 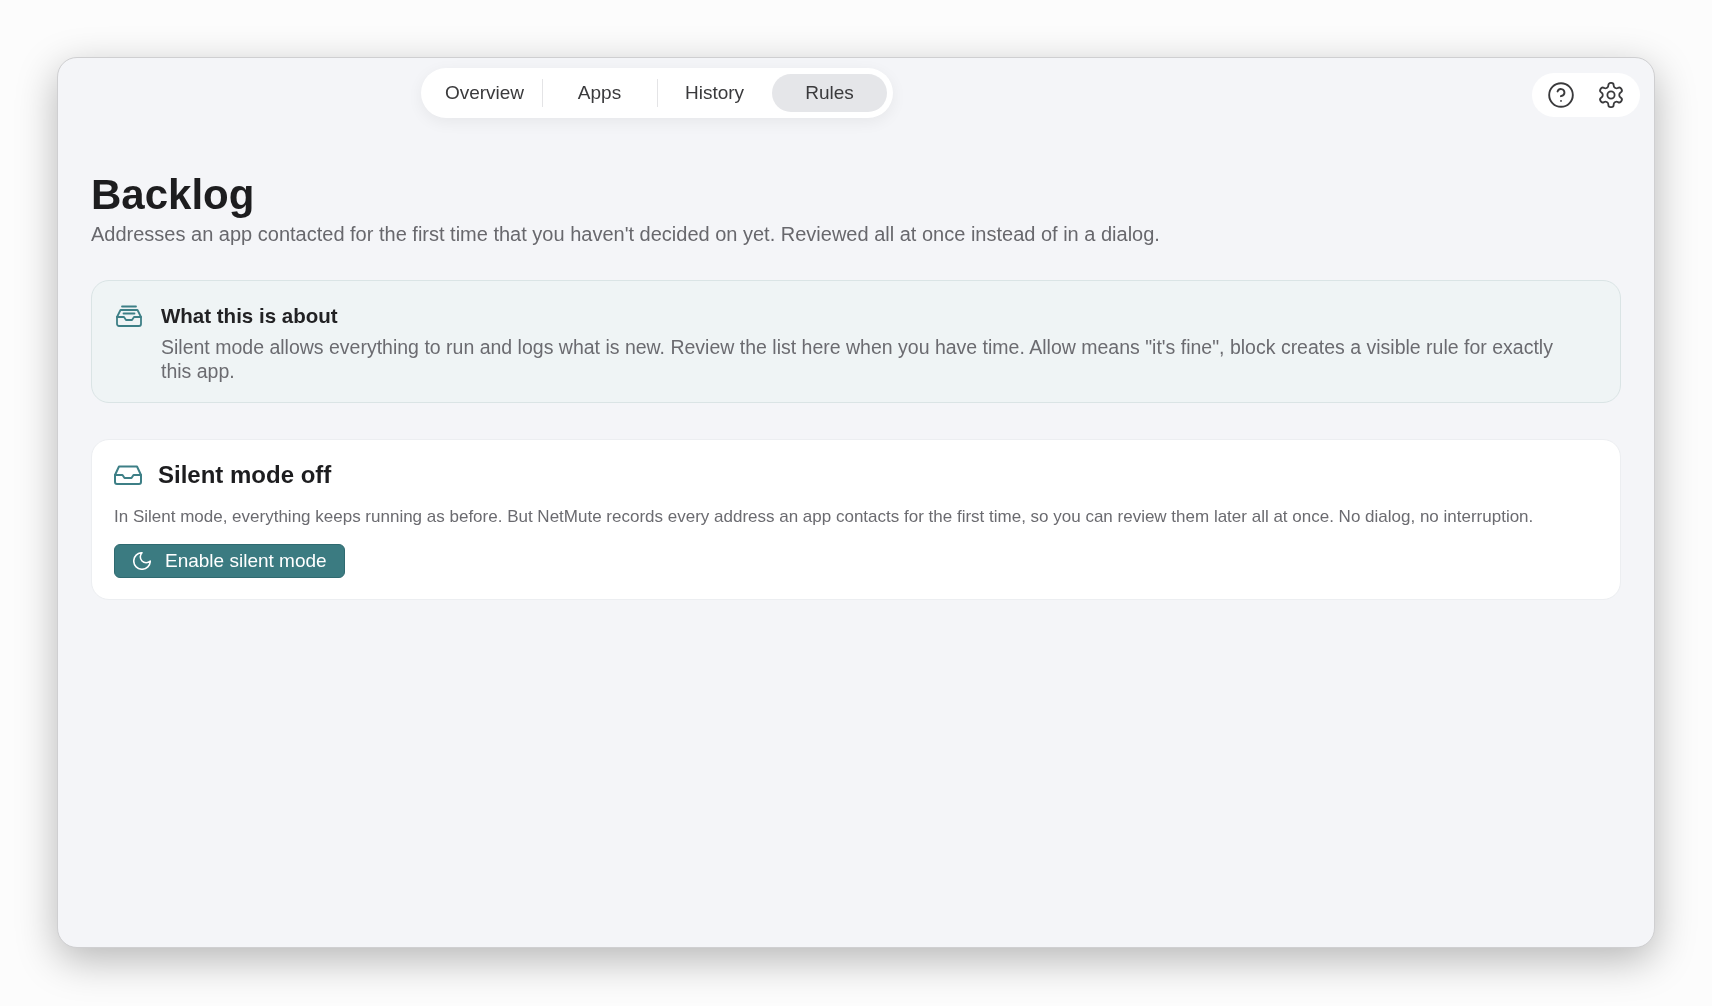 I want to click on tray-icon, so click(x=129, y=316).